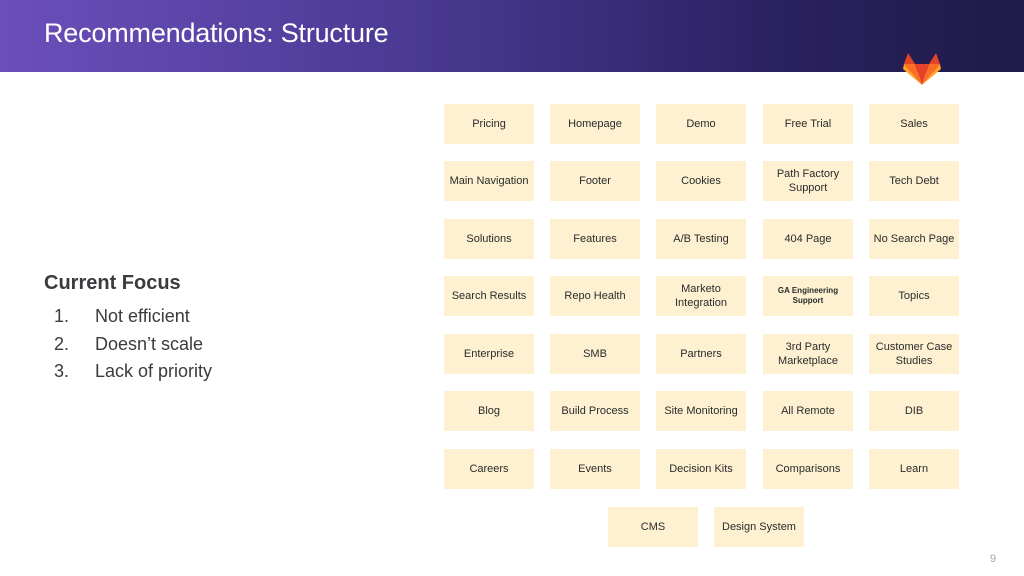 The height and width of the screenshot is (576, 1024). What do you see at coordinates (595, 469) in the screenshot?
I see `tile-events: Events` at bounding box center [595, 469].